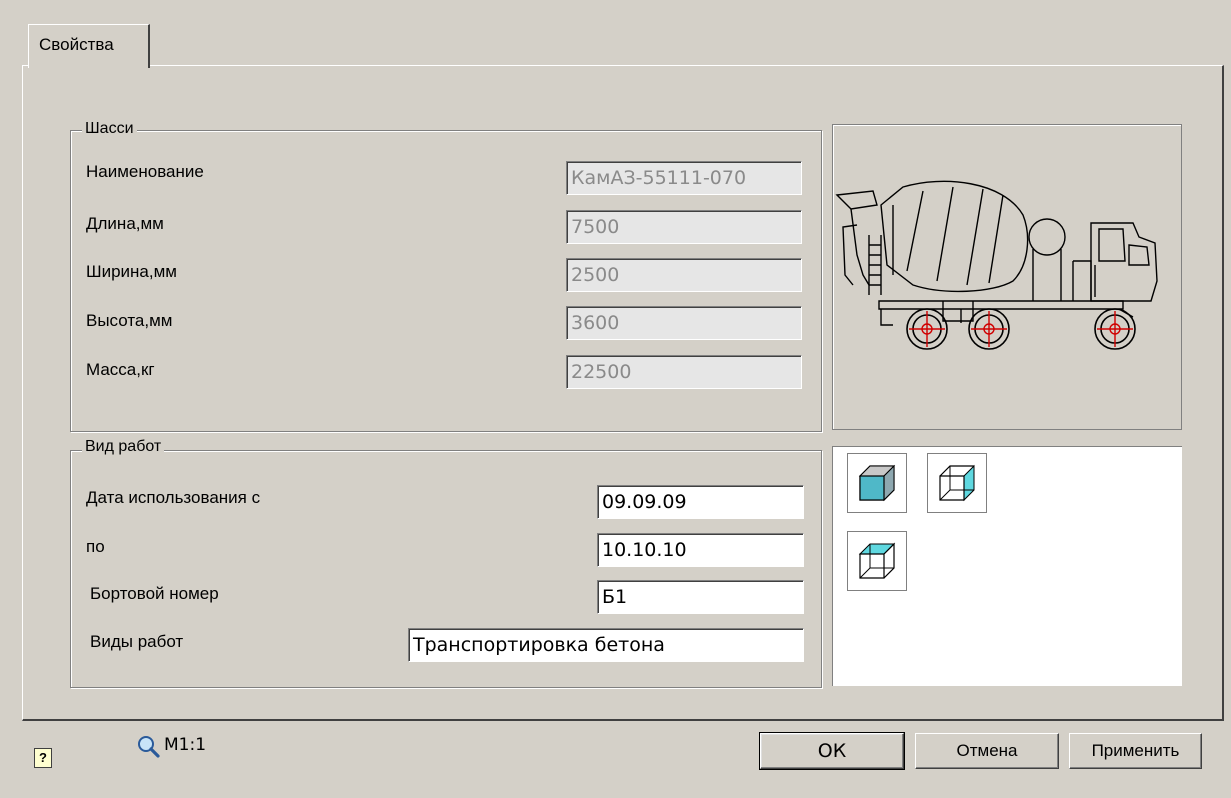 This screenshot has height=798, width=1231. Describe the element at coordinates (684, 323) in the screenshot. I see `height-field: 3600` at that location.